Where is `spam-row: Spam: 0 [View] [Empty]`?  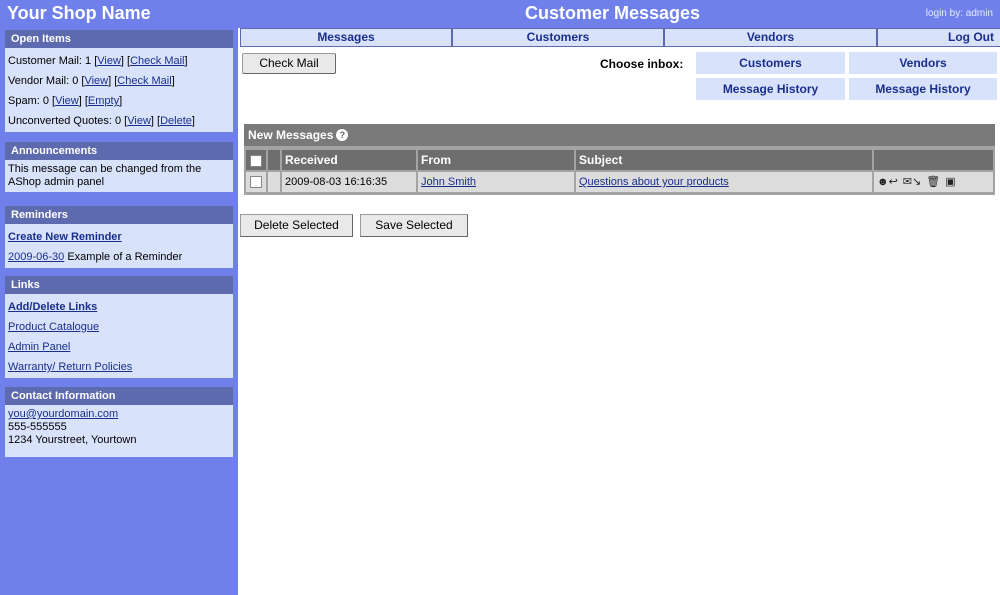
spam-row: Spam: 0 [View] [Empty] is located at coordinates (65, 101).